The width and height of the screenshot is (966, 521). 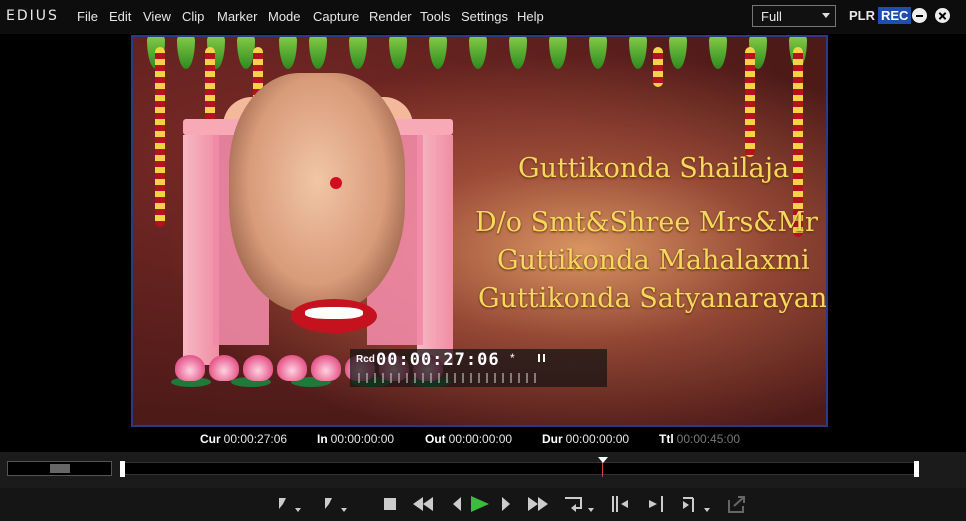 I want to click on stop-icon, so click(x=390, y=504).